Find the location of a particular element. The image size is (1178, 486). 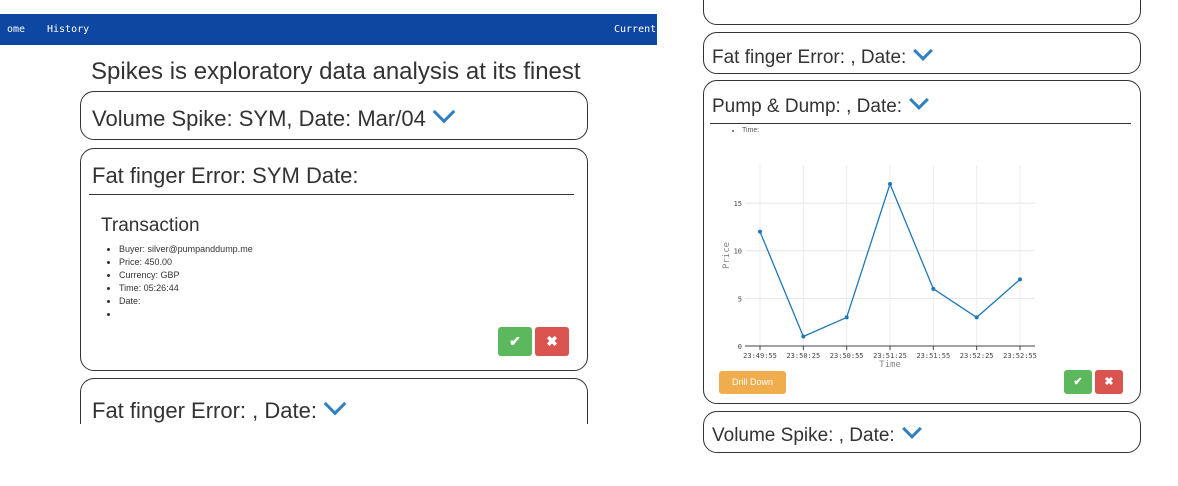

y-axis-title: Price is located at coordinates (727, 255).